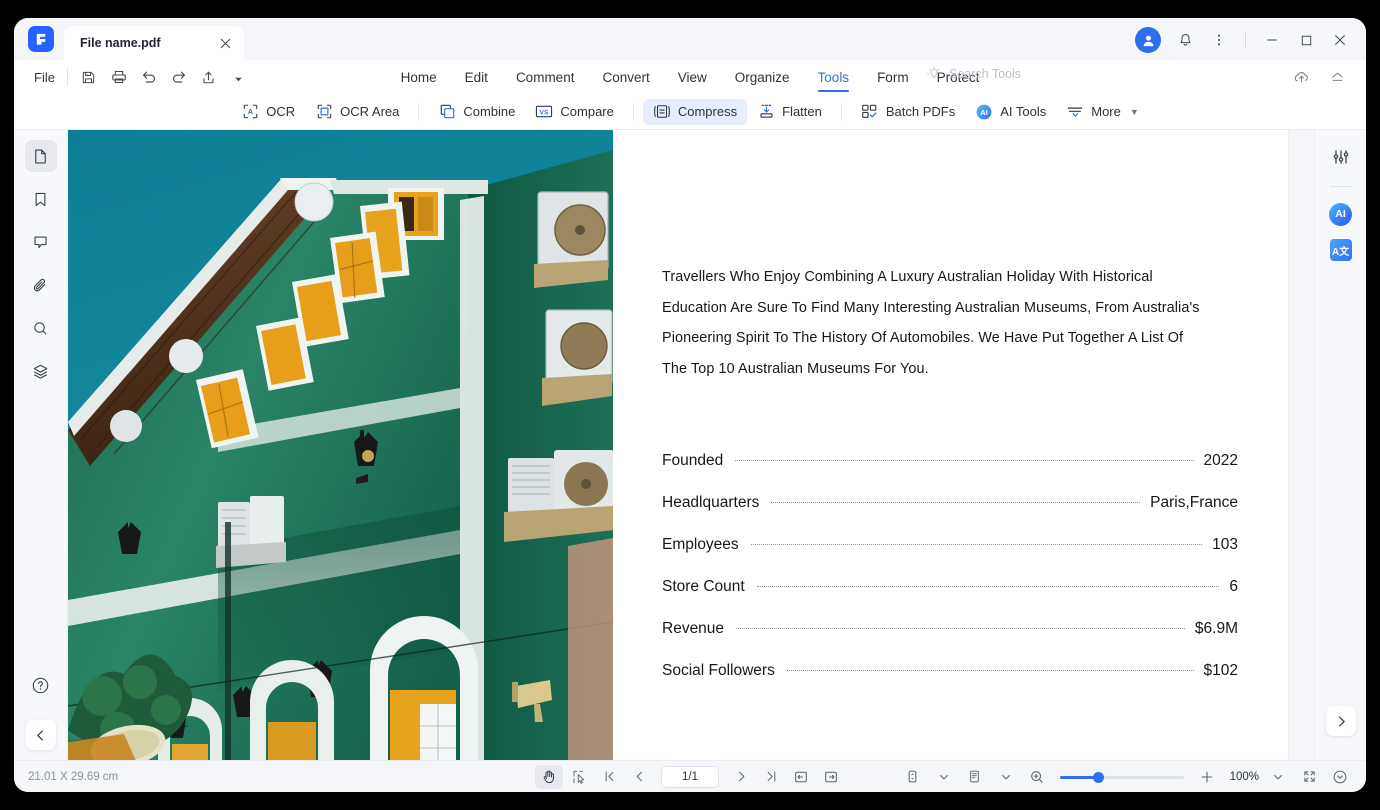 The width and height of the screenshot is (1380, 810). What do you see at coordinates (89, 77) in the screenshot?
I see `save-icon` at bounding box center [89, 77].